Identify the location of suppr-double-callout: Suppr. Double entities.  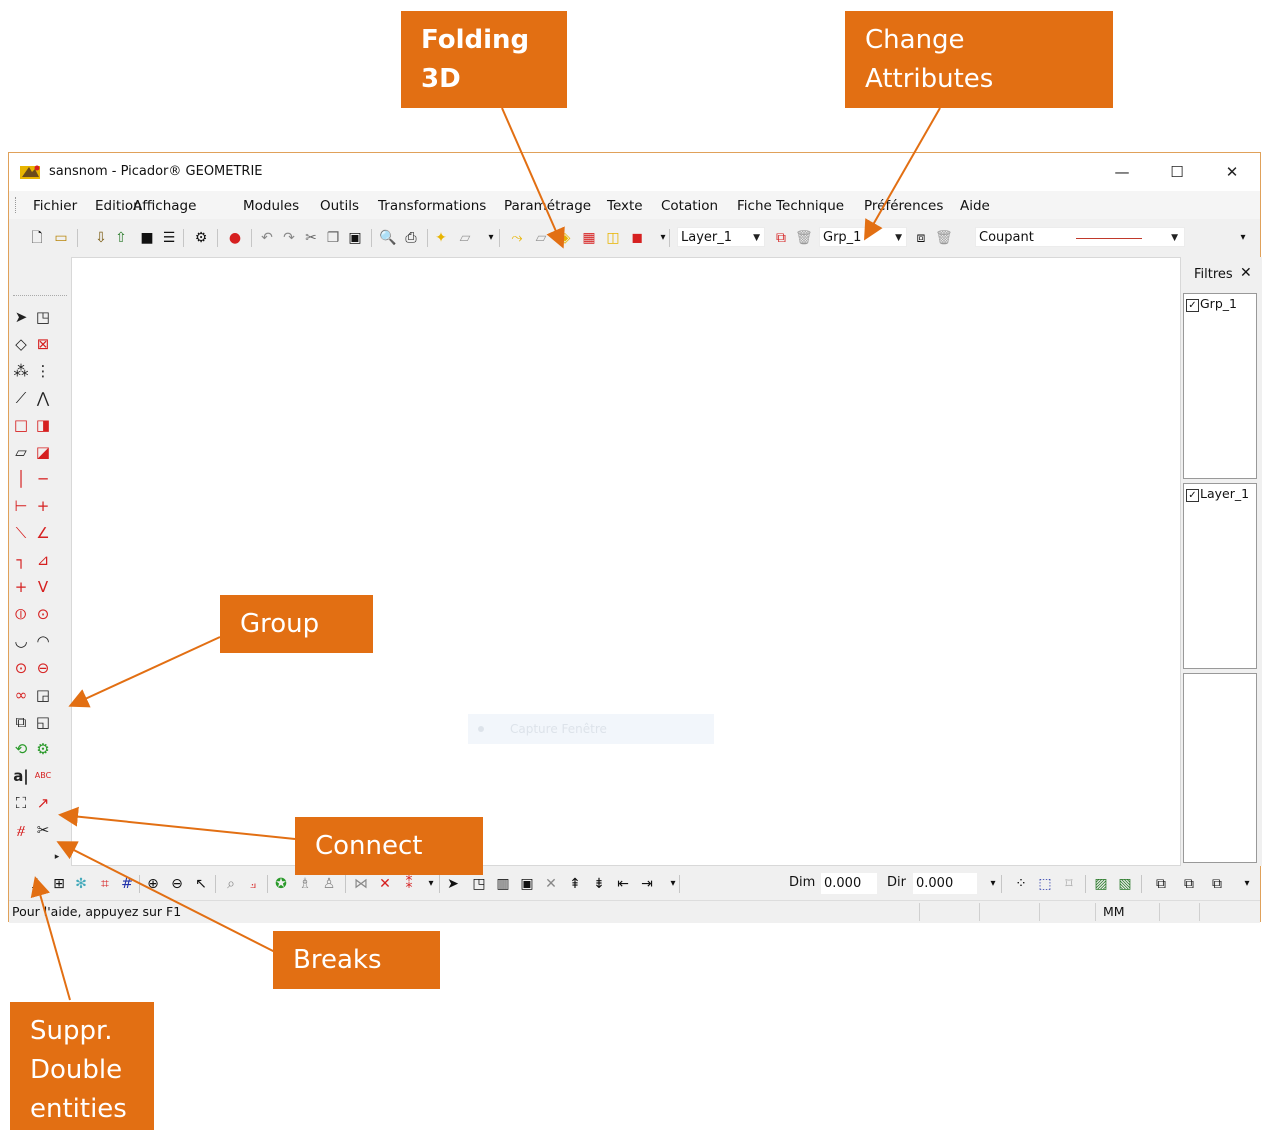
(82, 1066).